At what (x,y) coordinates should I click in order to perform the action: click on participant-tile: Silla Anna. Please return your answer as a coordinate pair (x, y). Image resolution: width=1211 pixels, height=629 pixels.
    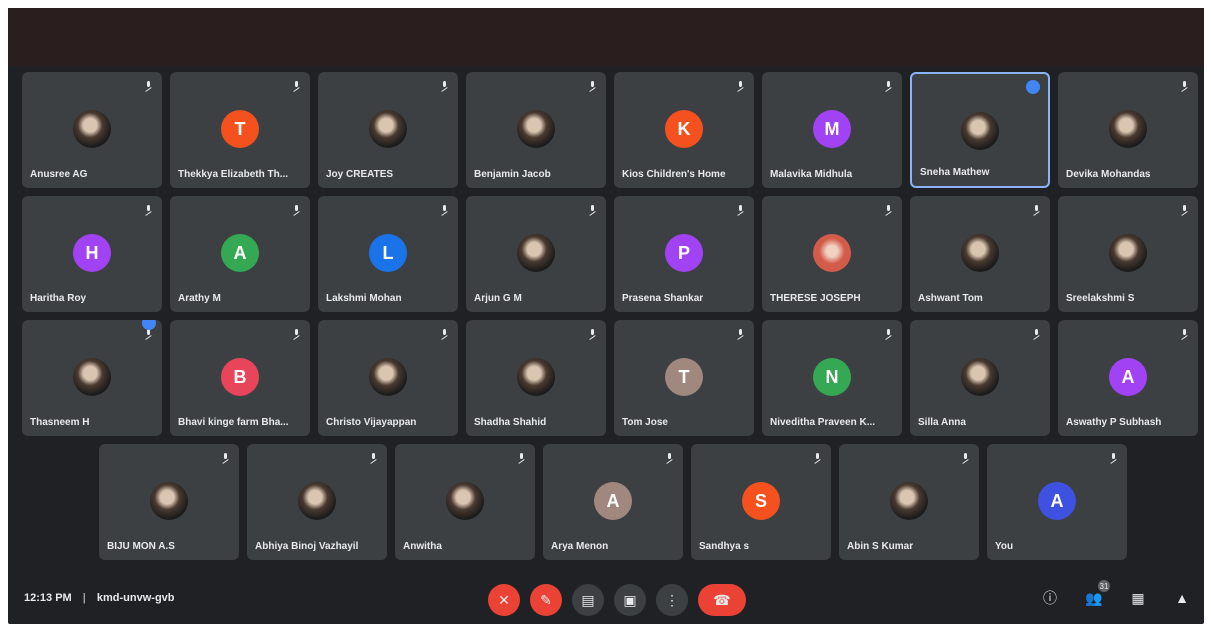
    Looking at the image, I should click on (980, 378).